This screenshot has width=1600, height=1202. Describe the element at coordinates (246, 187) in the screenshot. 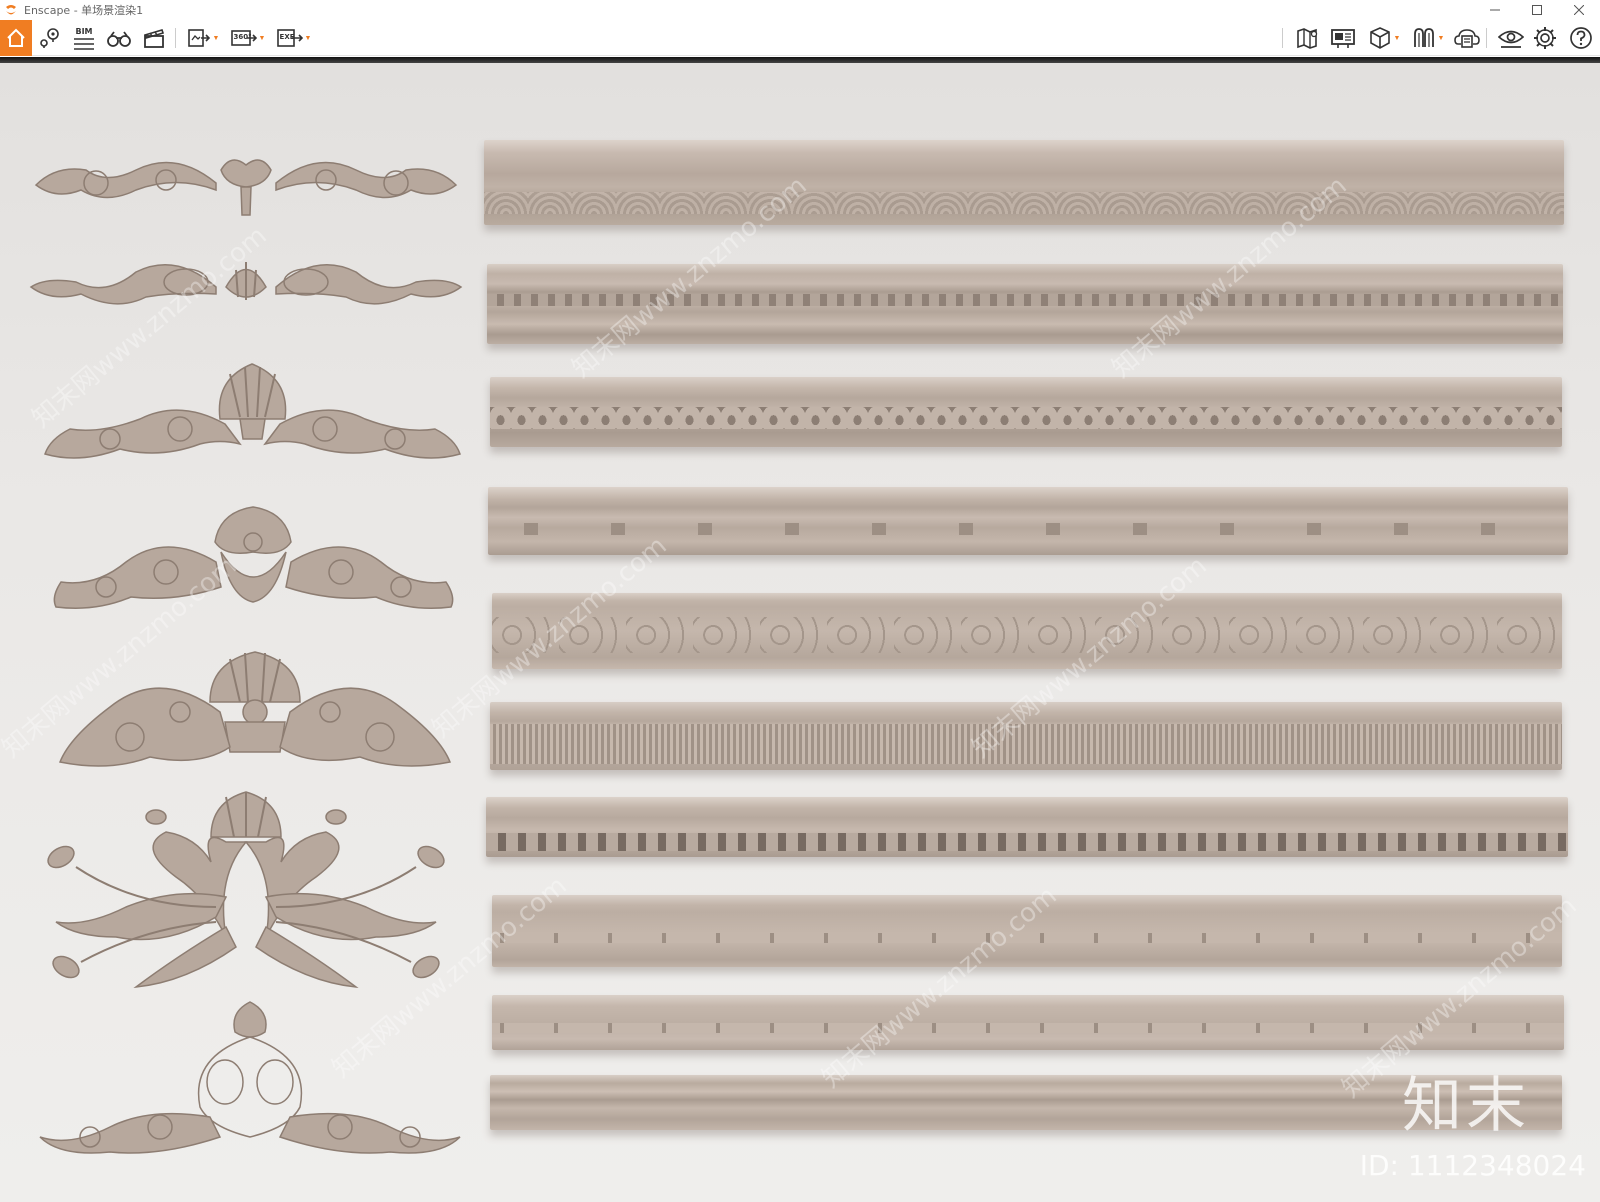

I see `ornament-appliqué-1` at that location.